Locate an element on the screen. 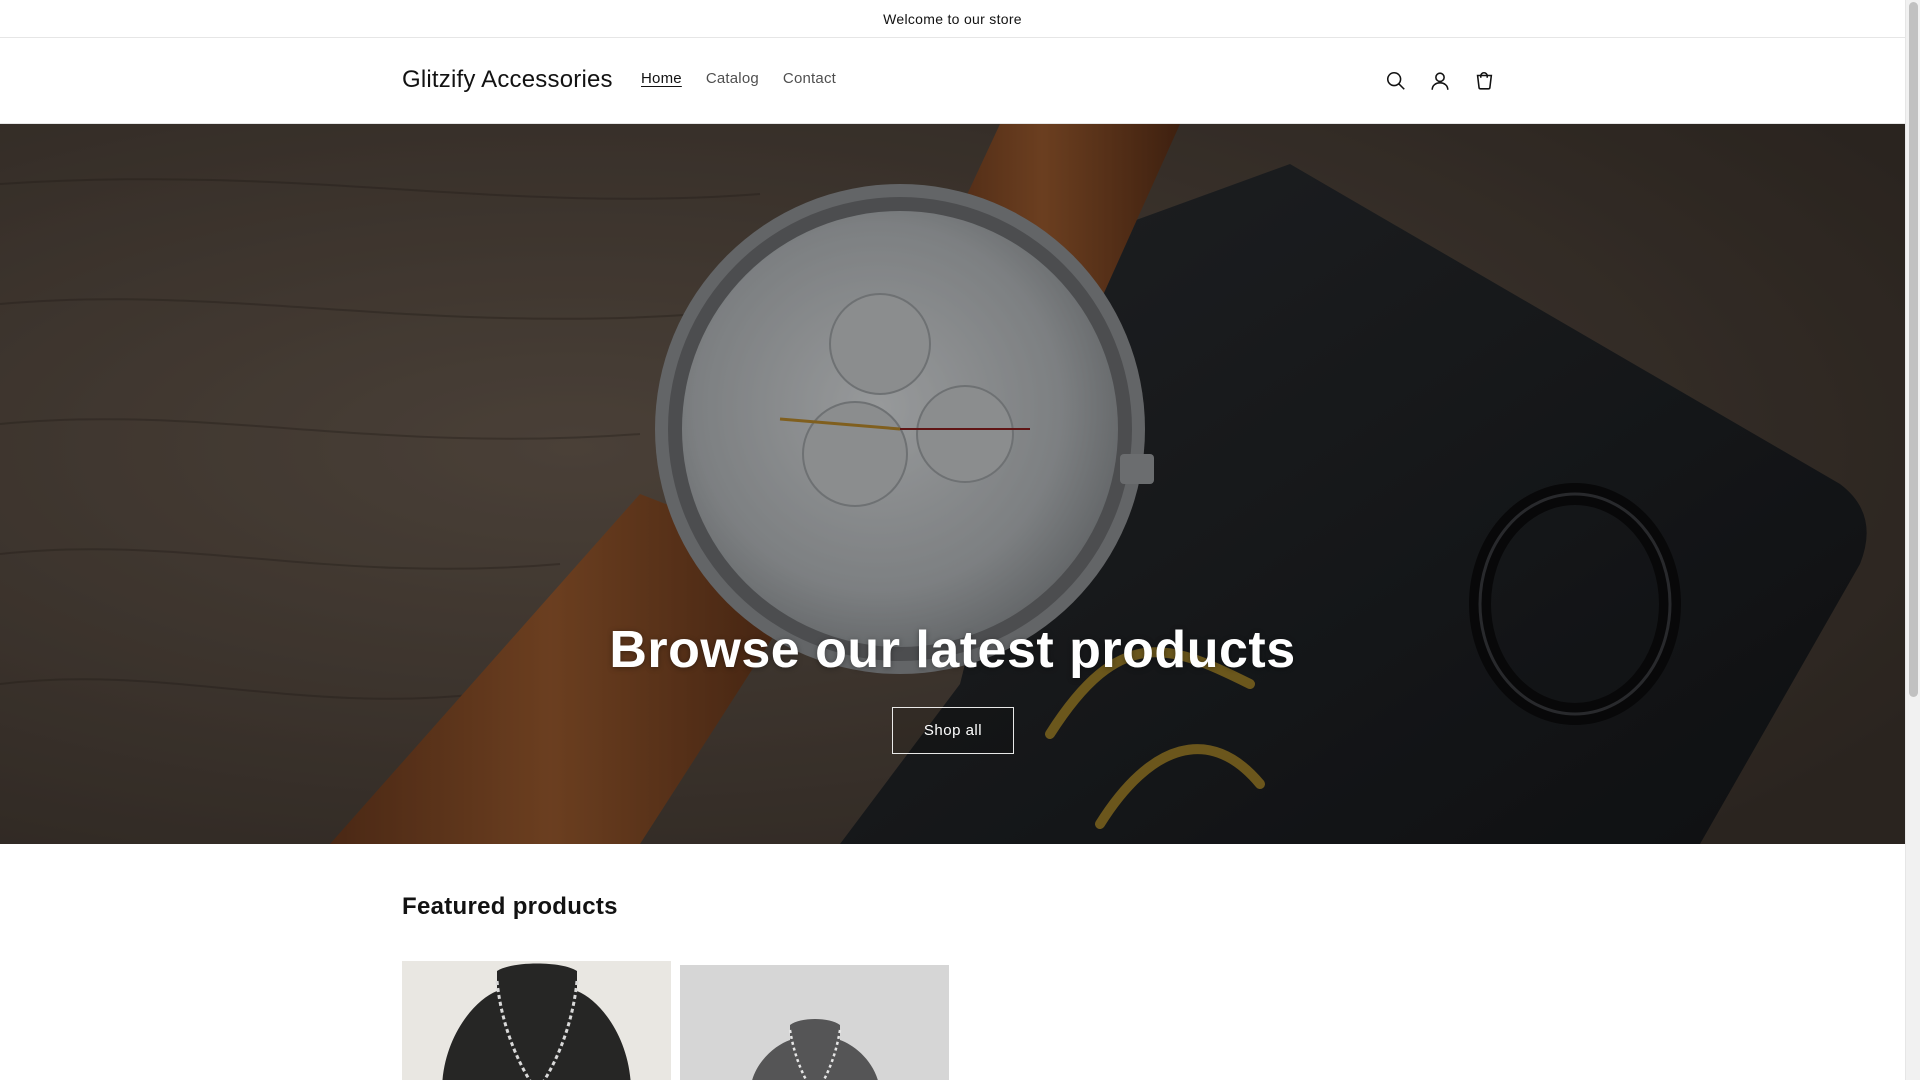  cart-button is located at coordinates (1484, 81).